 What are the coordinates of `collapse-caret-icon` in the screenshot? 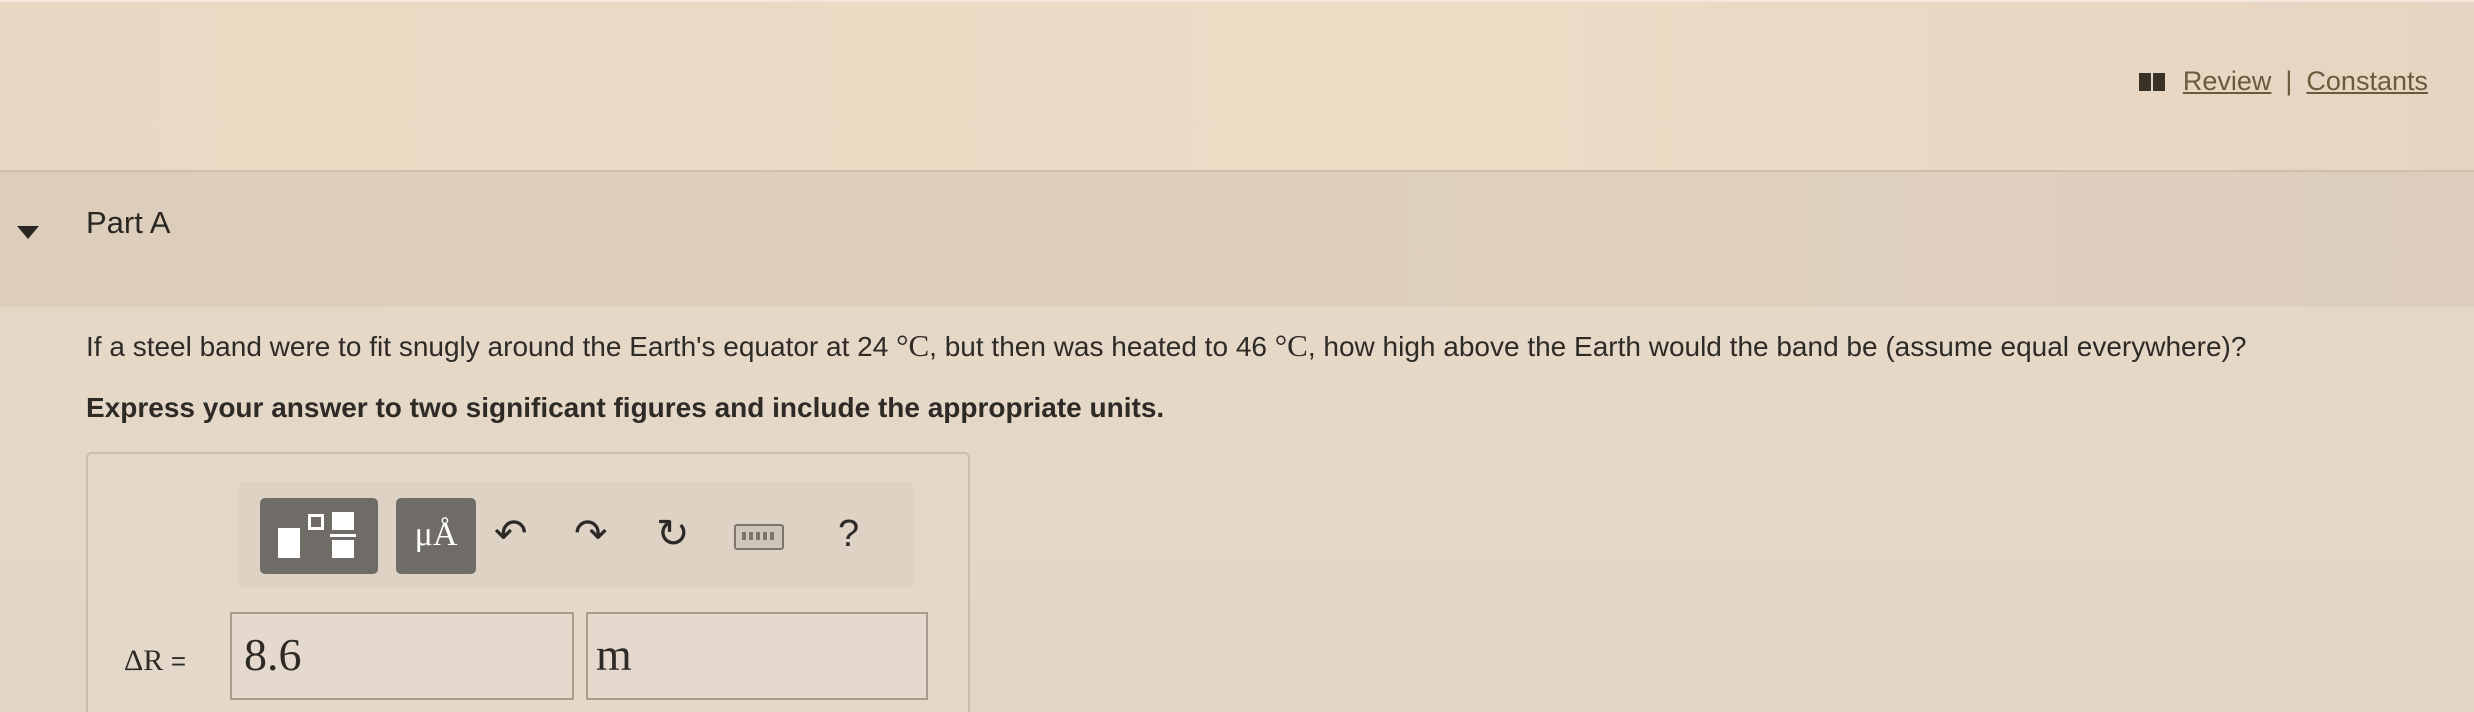 It's located at (28, 232).